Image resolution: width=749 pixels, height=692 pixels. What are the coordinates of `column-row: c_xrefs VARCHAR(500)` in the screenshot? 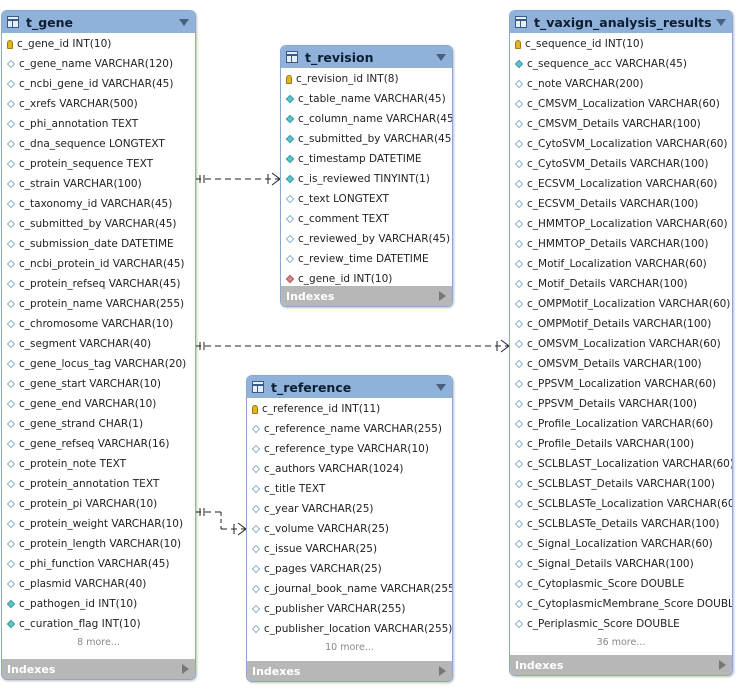 It's located at (98, 104).